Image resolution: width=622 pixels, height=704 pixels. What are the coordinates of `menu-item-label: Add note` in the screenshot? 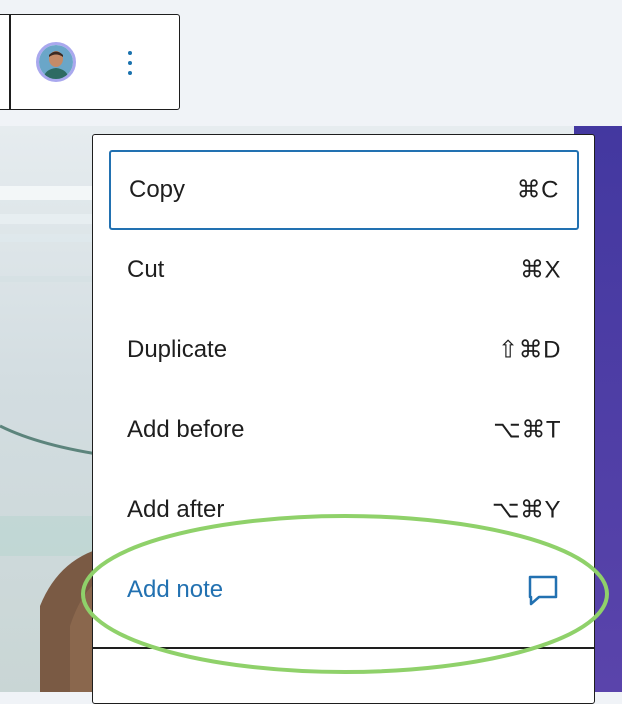 It's located at (175, 589).